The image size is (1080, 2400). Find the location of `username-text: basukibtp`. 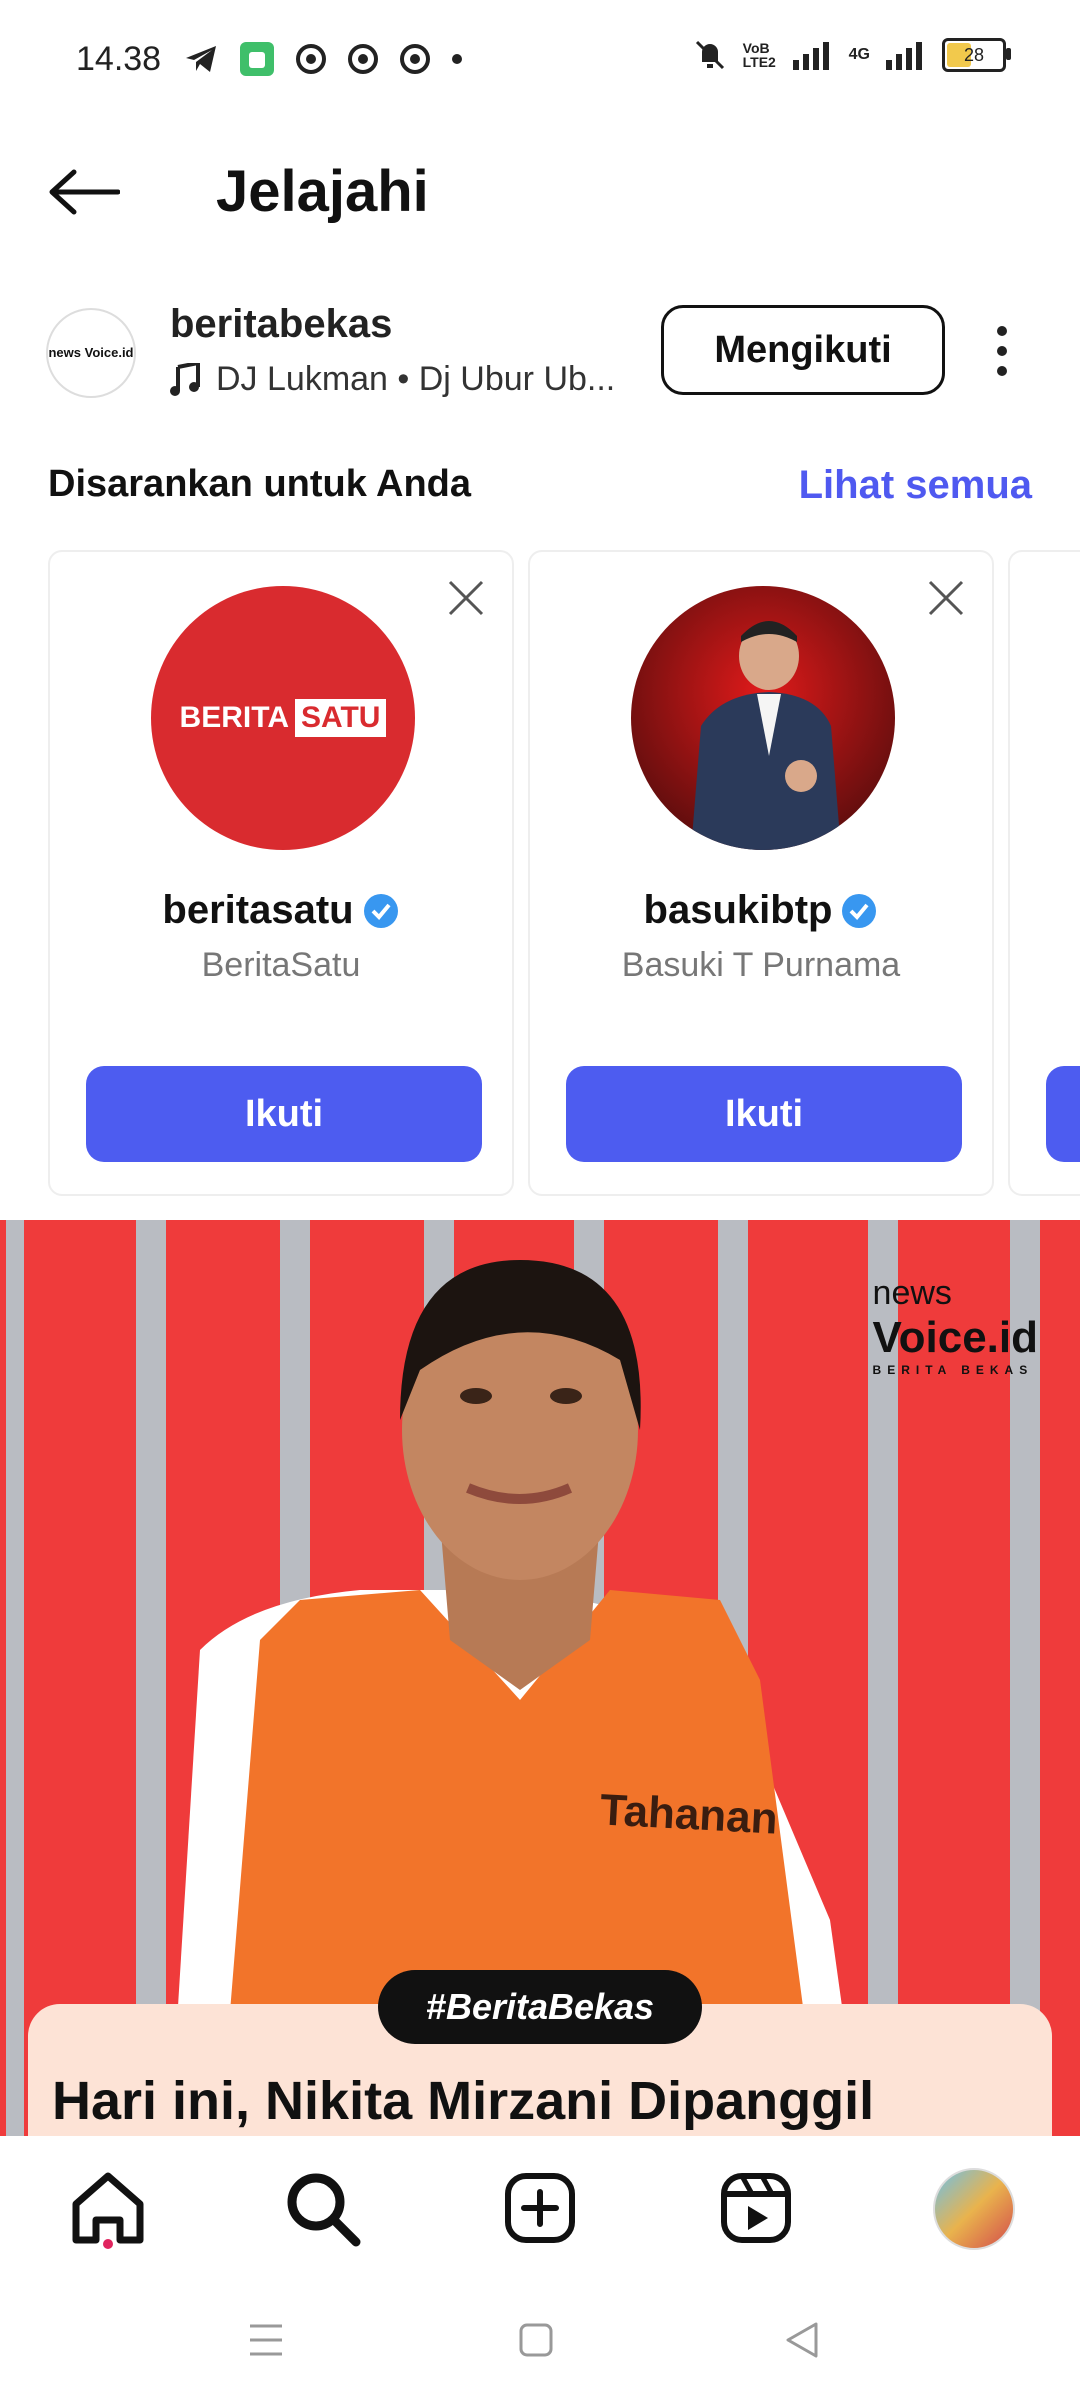

username-text: basukibtp is located at coordinates (738, 910).